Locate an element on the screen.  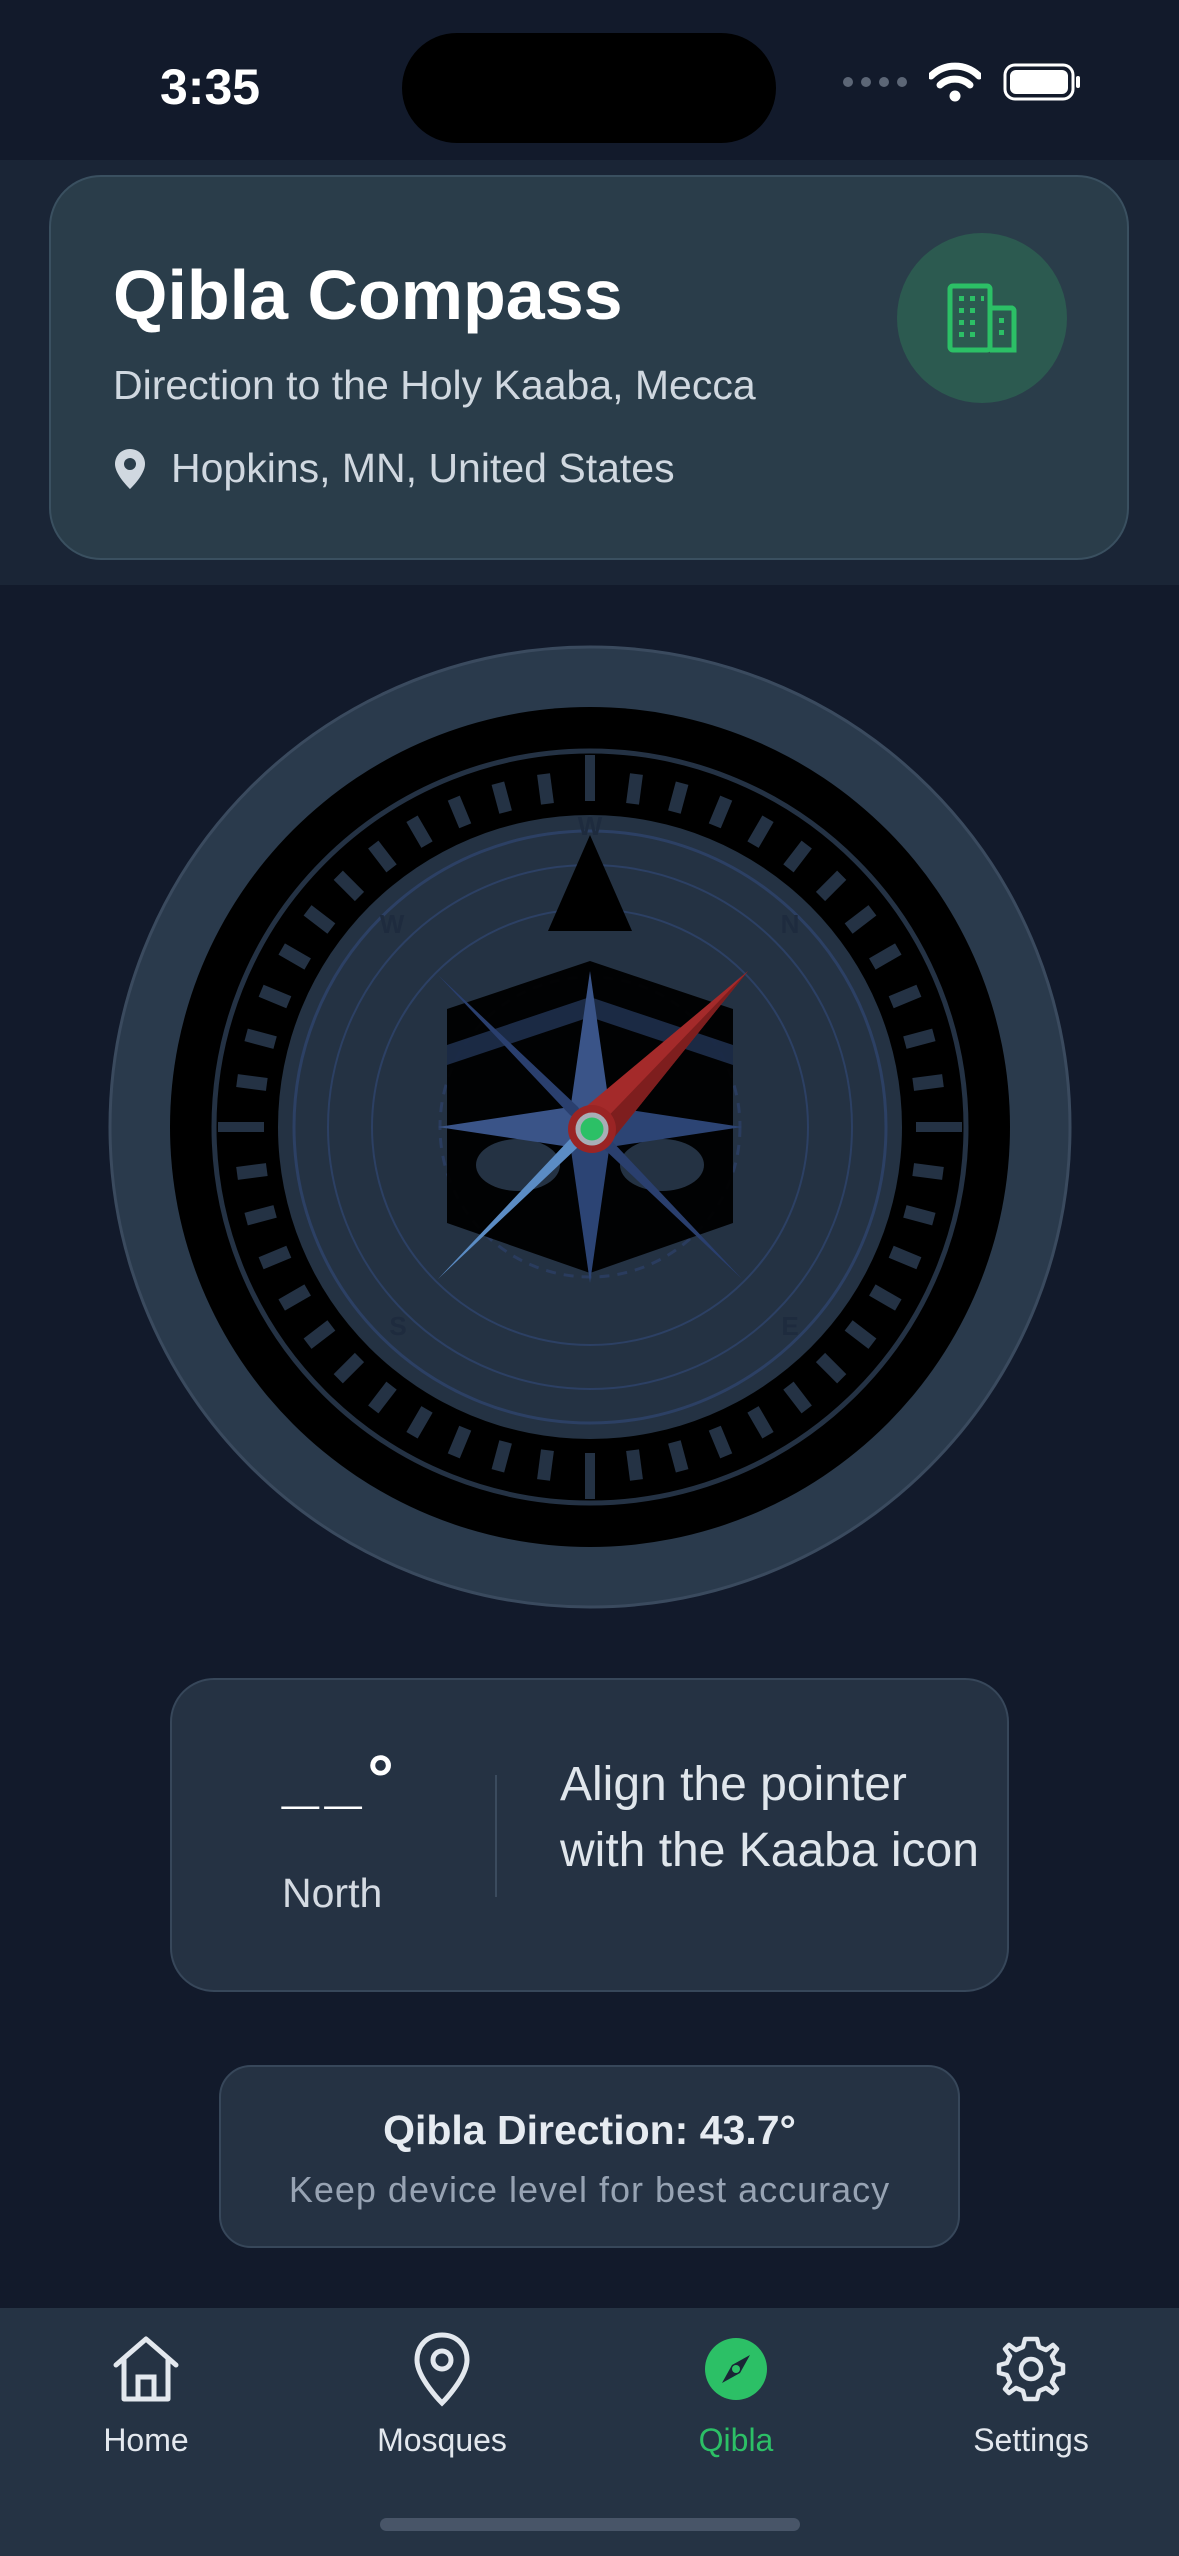
cardinal-n: N is located at coordinates (790, 924).